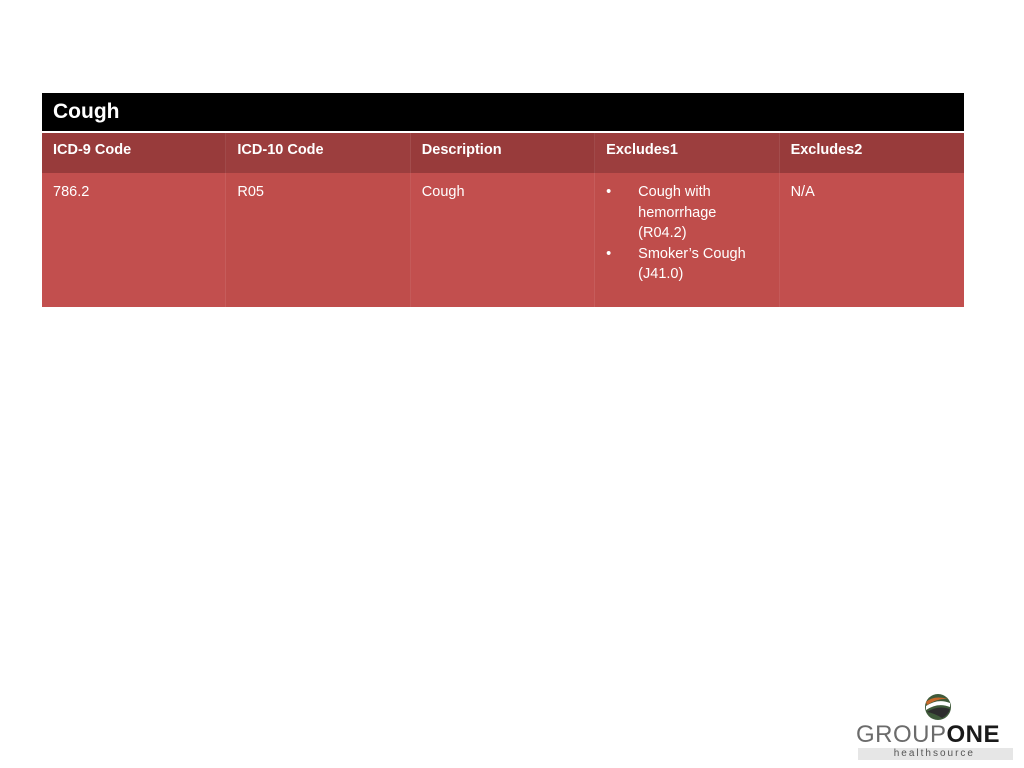 The width and height of the screenshot is (1024, 768). I want to click on cell-excludes2: N/A, so click(871, 240).